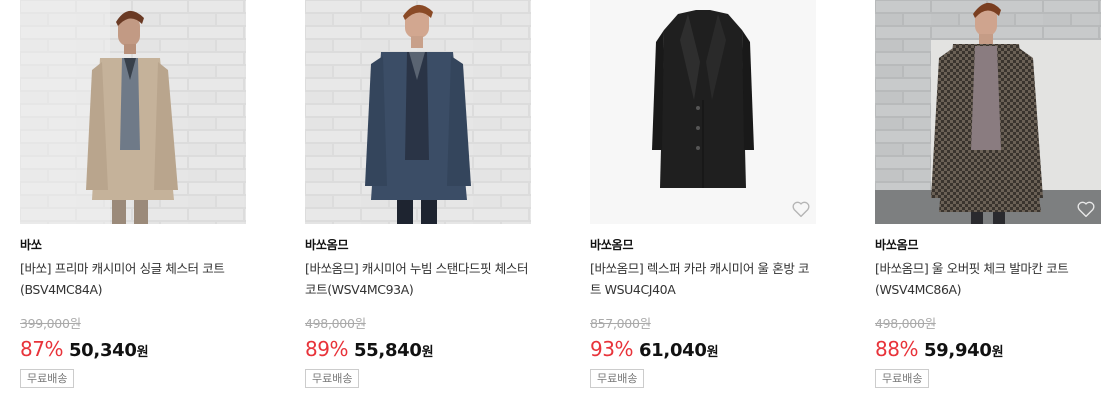 This screenshot has height=401, width=1114. What do you see at coordinates (957, 350) in the screenshot?
I see `sale-price: 59,940` at bounding box center [957, 350].